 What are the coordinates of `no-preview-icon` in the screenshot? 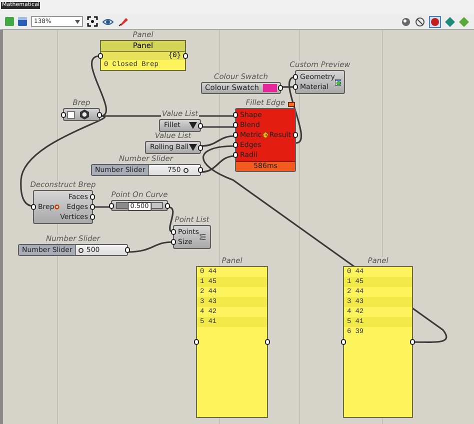 It's located at (420, 21).